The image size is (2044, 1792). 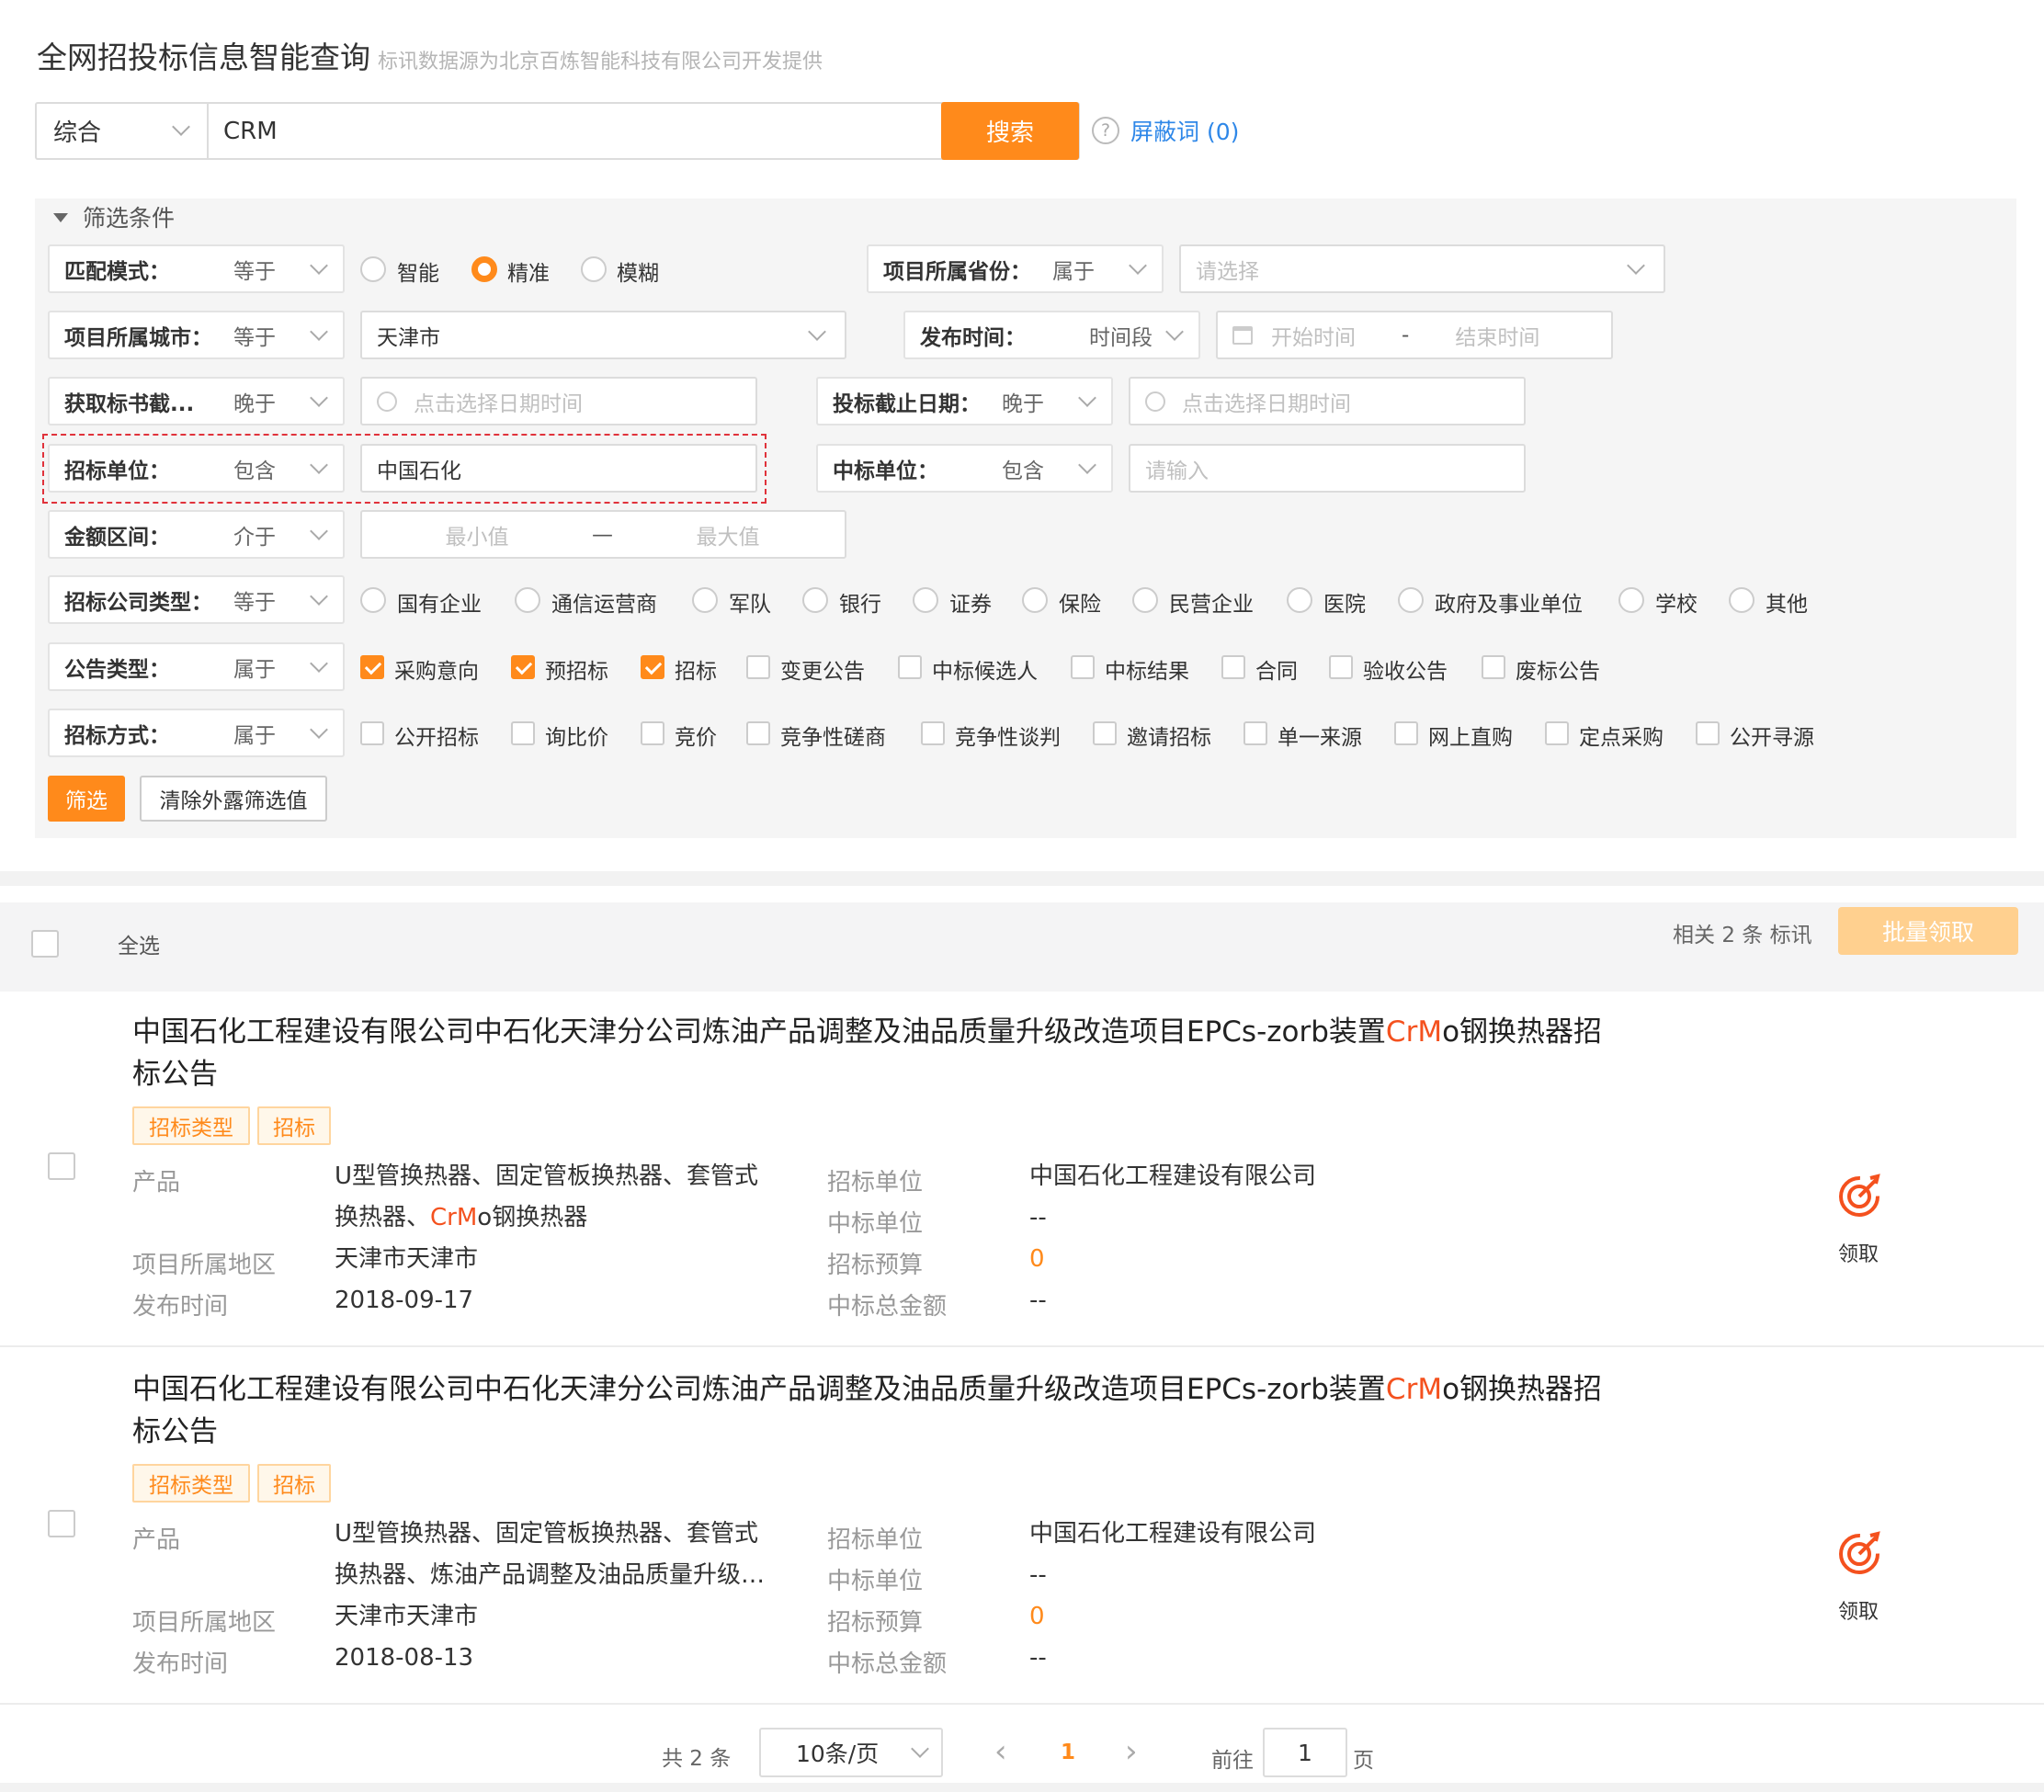 What do you see at coordinates (60, 217) in the screenshot?
I see `collapse-triangle-icon` at bounding box center [60, 217].